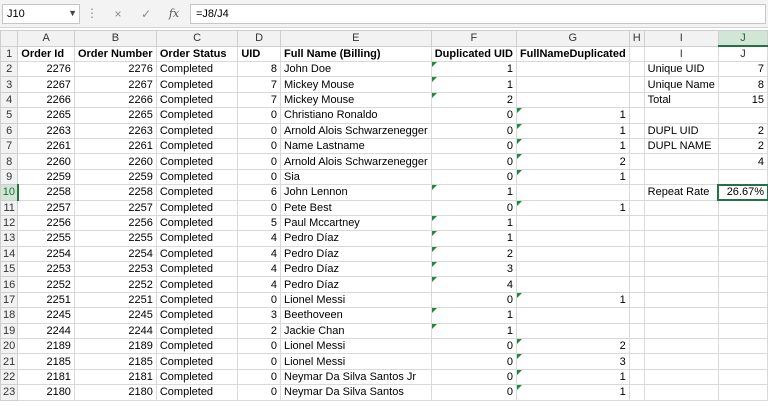  What do you see at coordinates (681, 269) in the screenshot?
I see `cell-i15` at bounding box center [681, 269].